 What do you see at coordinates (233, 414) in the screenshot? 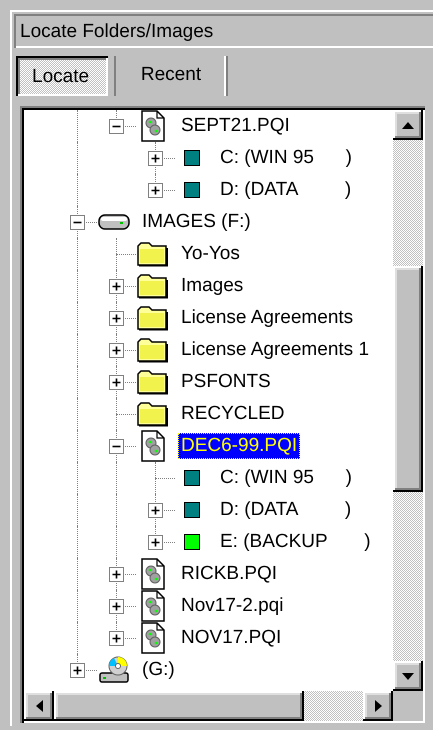
I see `tree-item: RECYCLED` at bounding box center [233, 414].